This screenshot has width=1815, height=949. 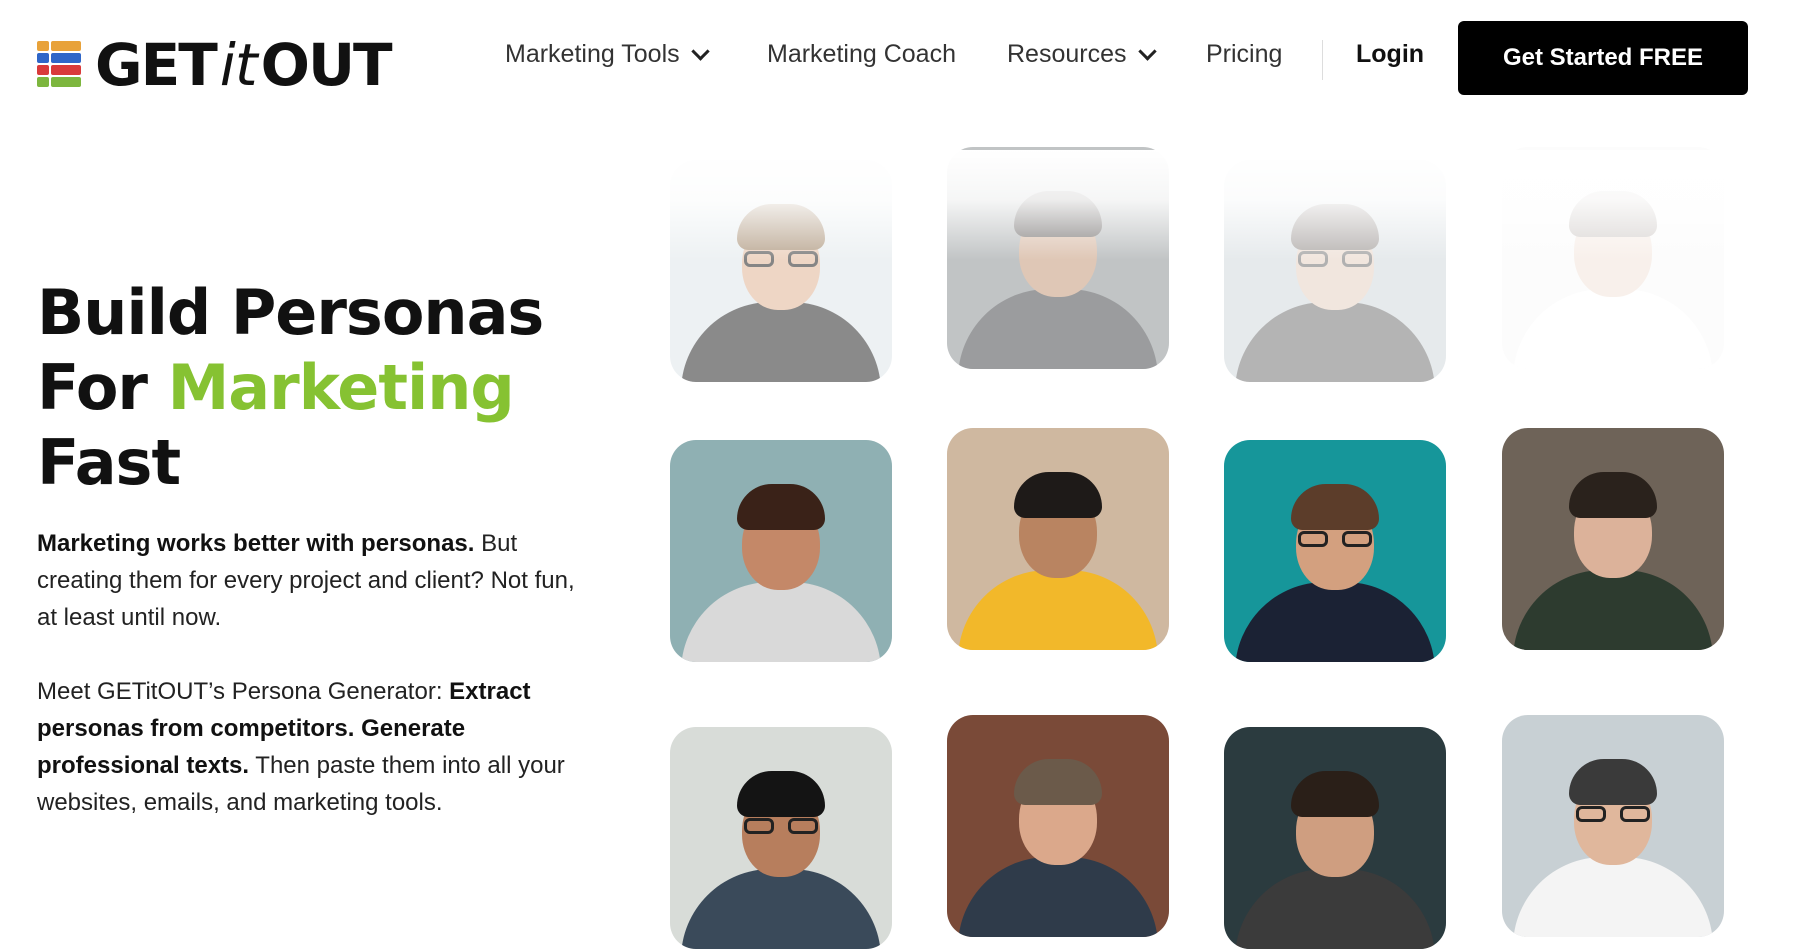 I want to click on nav-resources: Resources, so click(x=1082, y=54).